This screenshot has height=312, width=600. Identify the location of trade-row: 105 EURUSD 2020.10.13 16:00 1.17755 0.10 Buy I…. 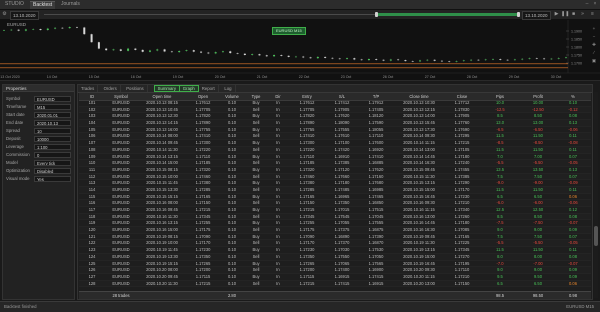
(335, 130).